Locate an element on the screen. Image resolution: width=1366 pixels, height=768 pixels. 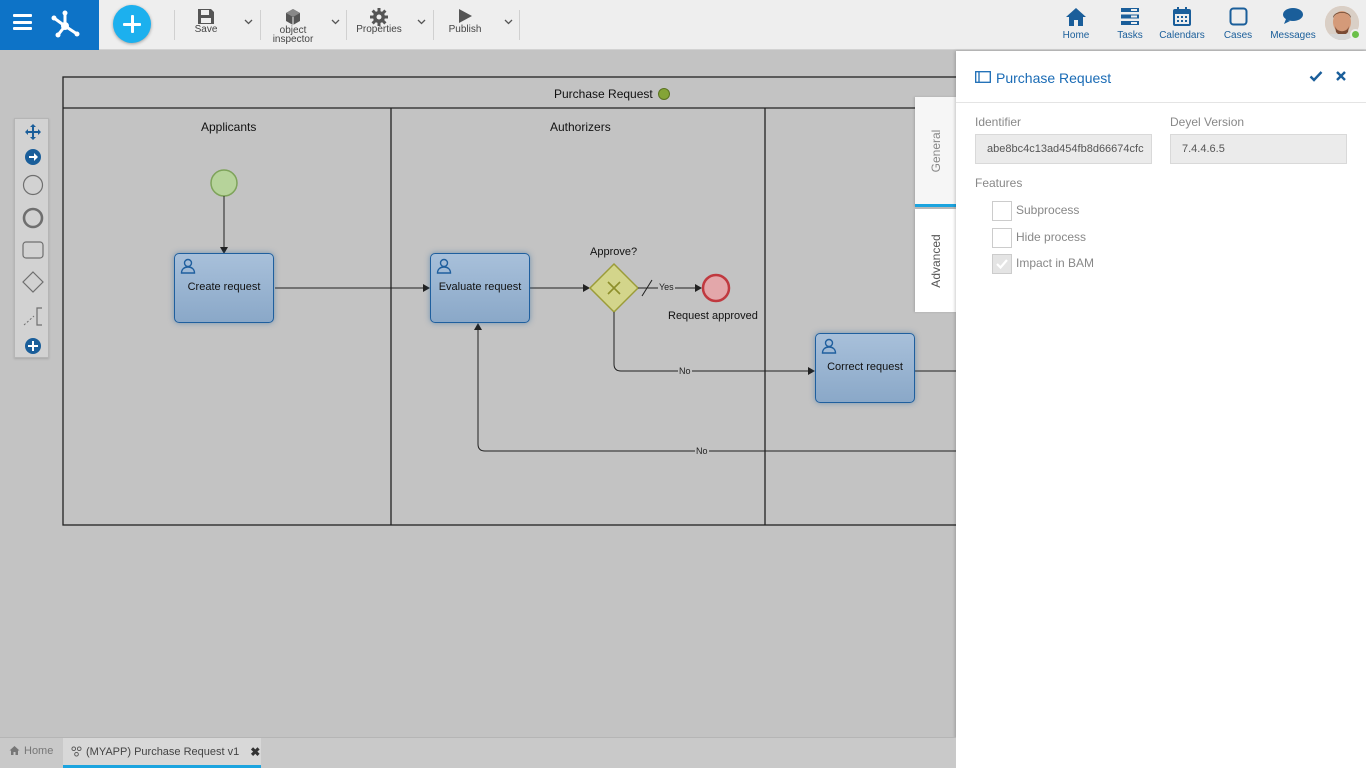
start-event-icon is located at coordinates (32, 185).